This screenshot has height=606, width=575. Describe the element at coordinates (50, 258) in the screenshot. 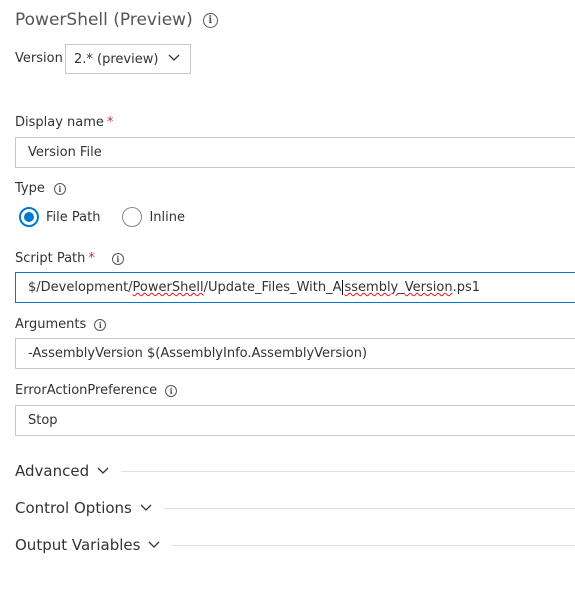

I see `script-path-label-text: Script Path` at that location.